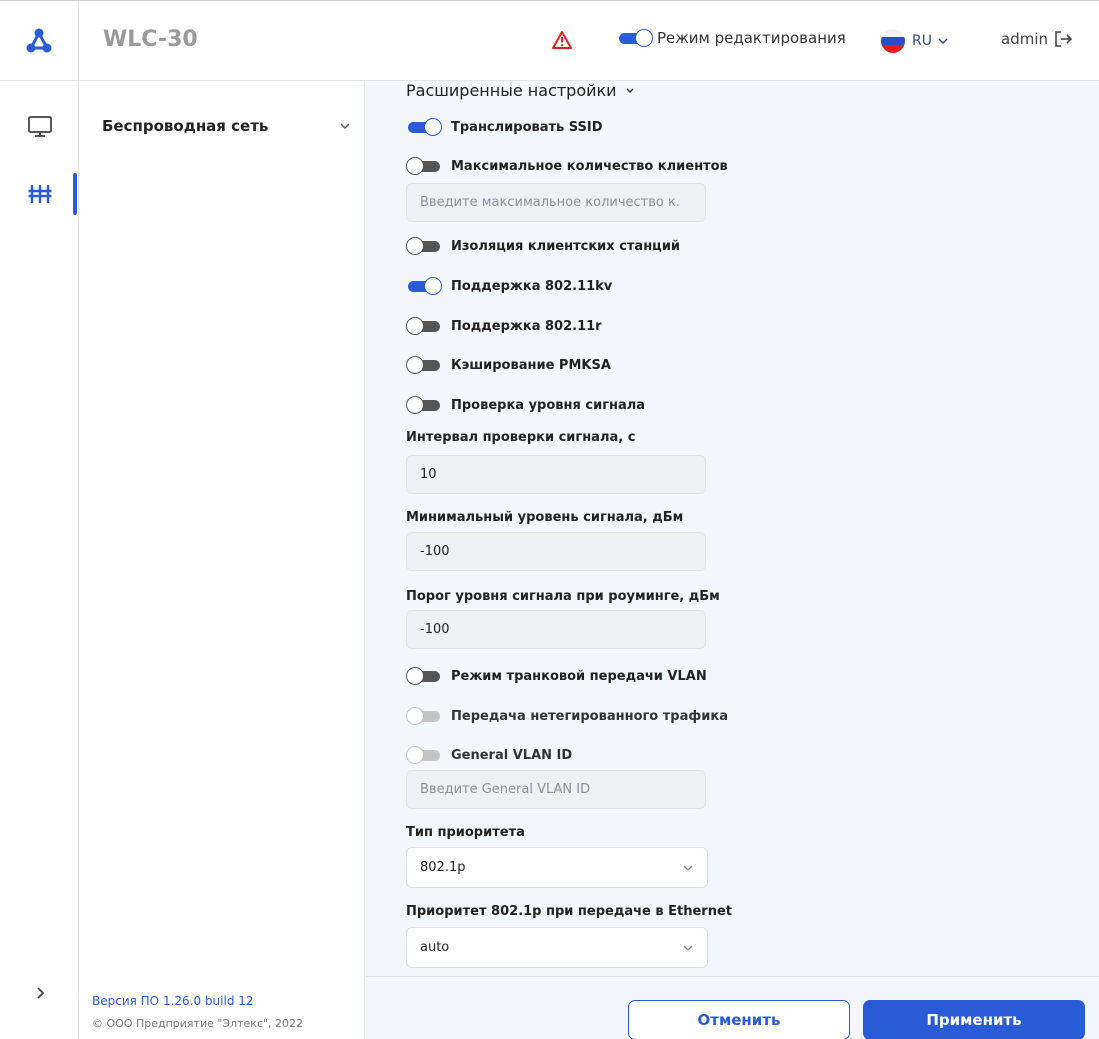 The image size is (1099, 1039). I want to click on general-vlan-input: Введите General VLAN ID, so click(556, 789).